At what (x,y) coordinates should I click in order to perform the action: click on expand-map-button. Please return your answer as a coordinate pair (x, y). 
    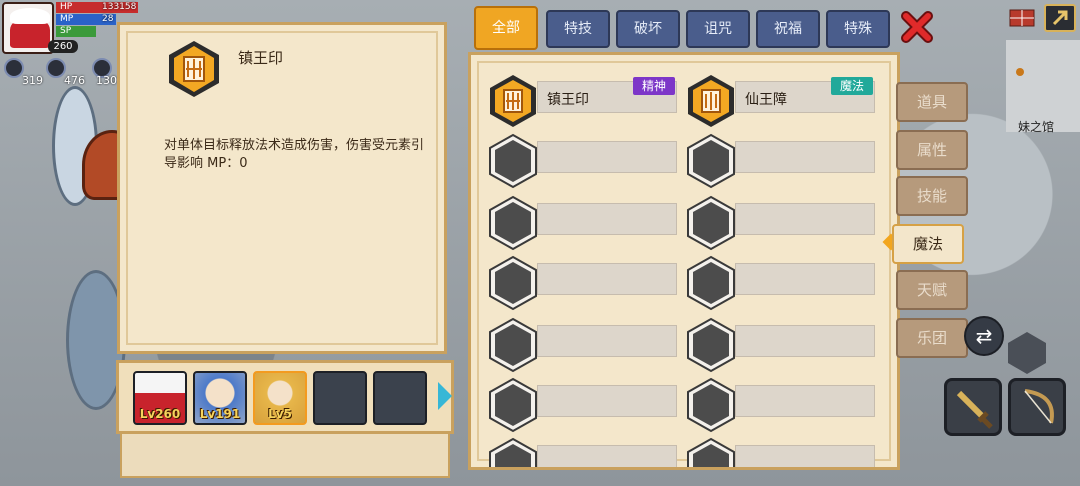
    Looking at the image, I should click on (1060, 18).